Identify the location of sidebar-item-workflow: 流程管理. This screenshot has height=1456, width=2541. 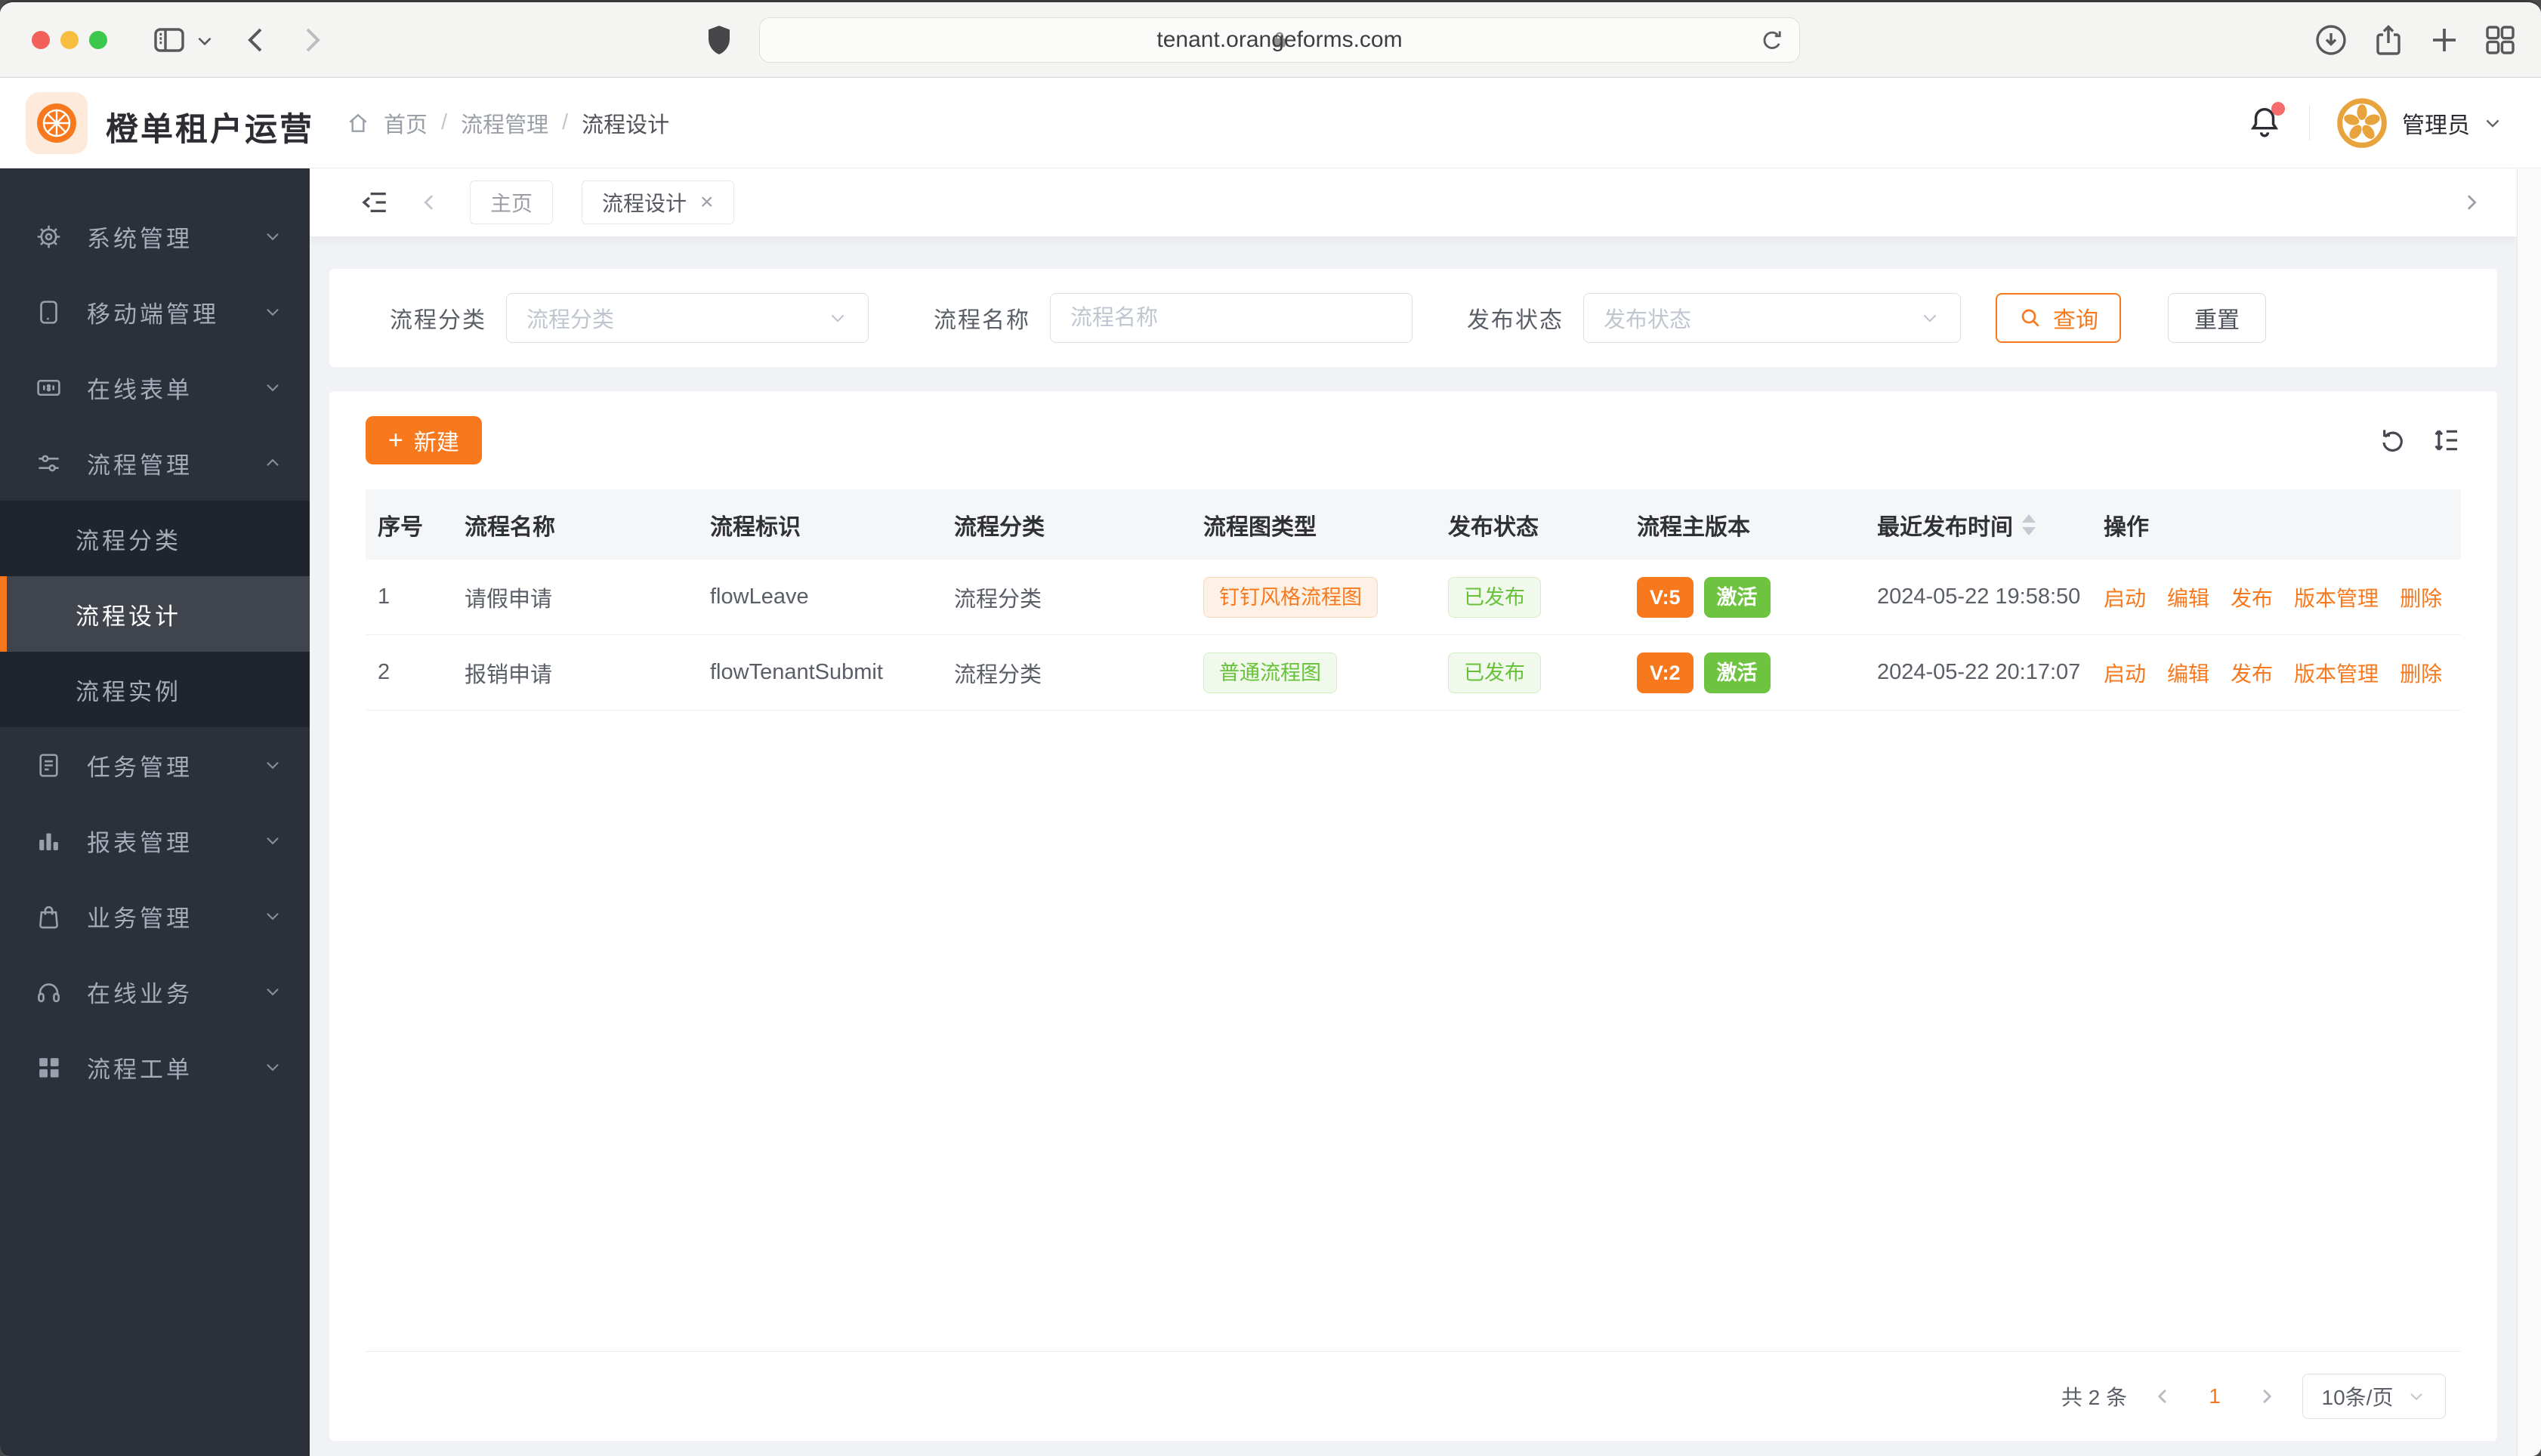
(155, 463).